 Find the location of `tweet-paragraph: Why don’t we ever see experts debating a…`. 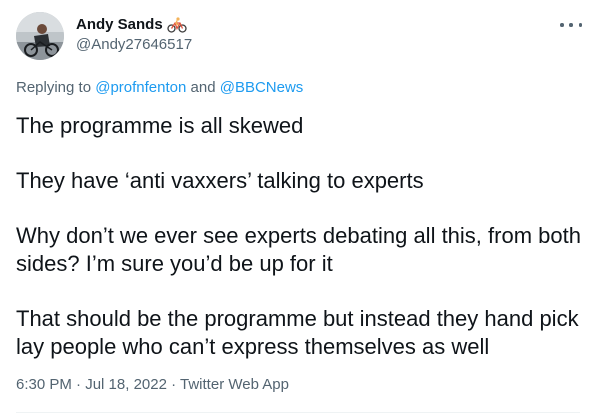

tweet-paragraph: Why don’t we ever see experts debating a… is located at coordinates (298, 249).